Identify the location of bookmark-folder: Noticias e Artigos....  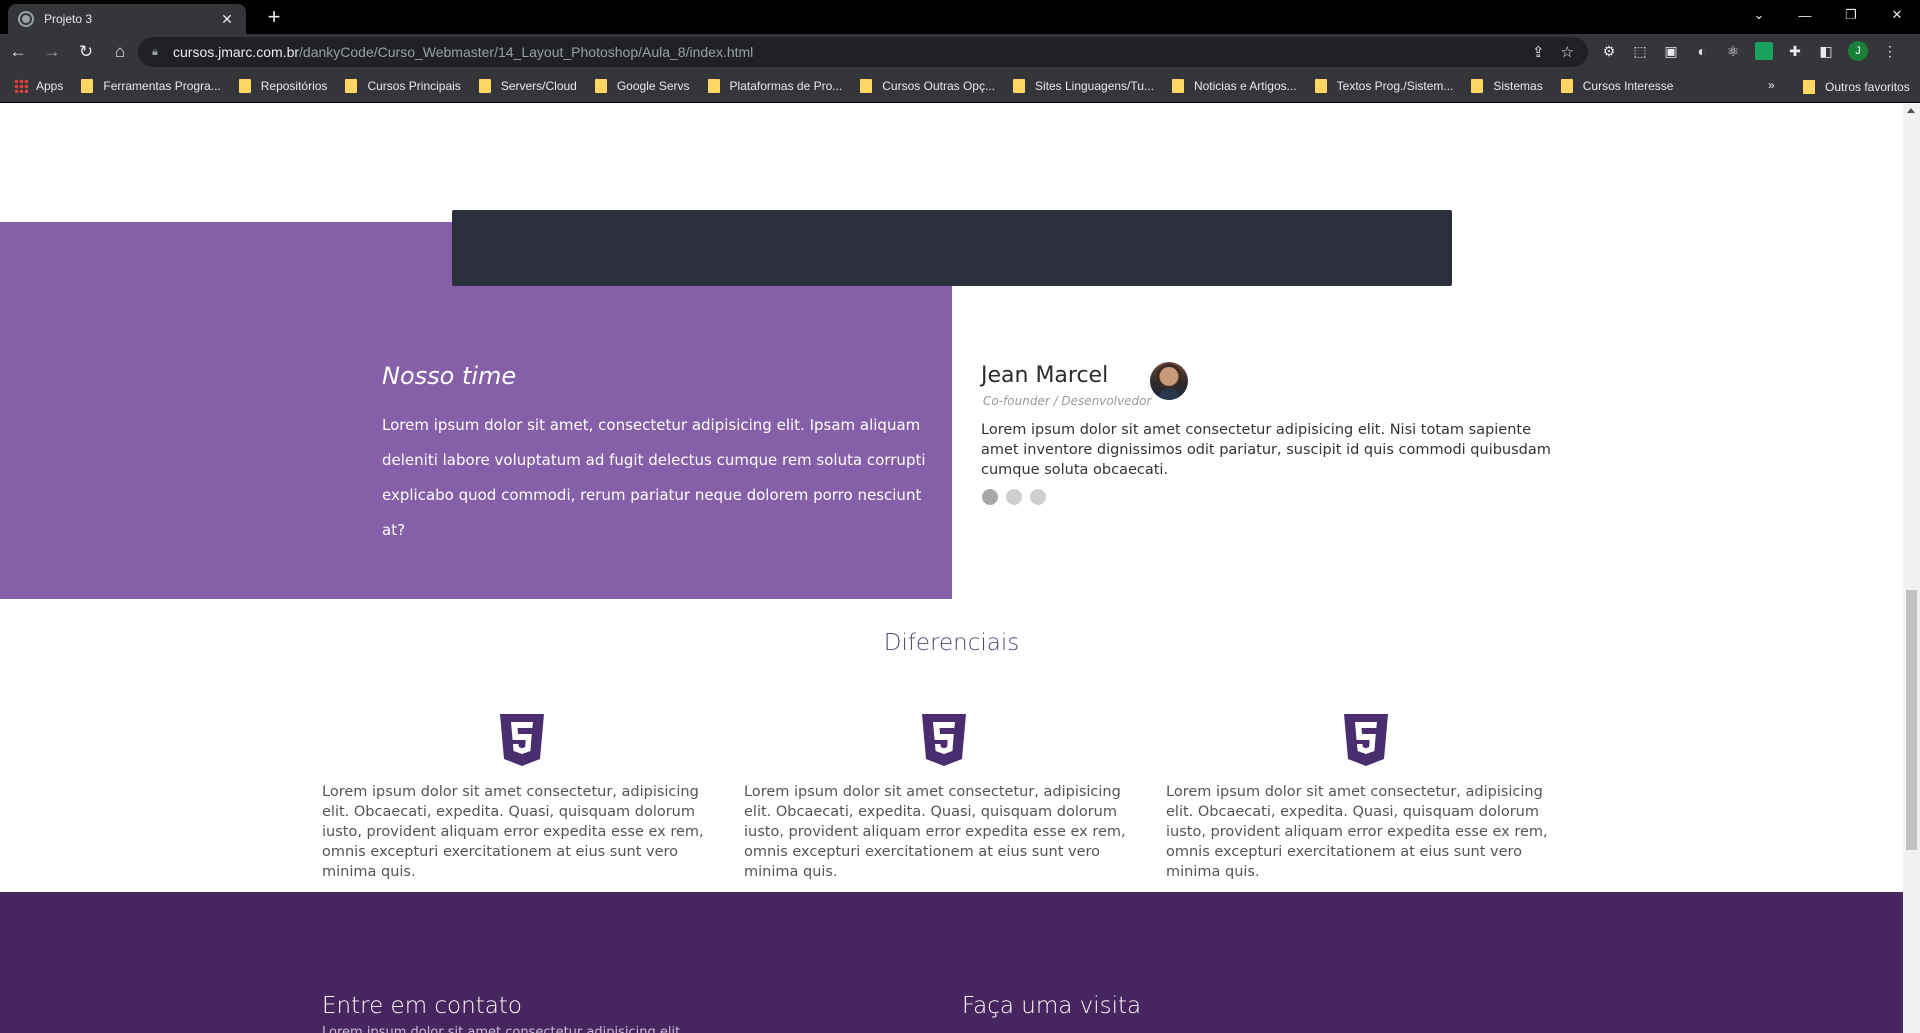
(1234, 86).